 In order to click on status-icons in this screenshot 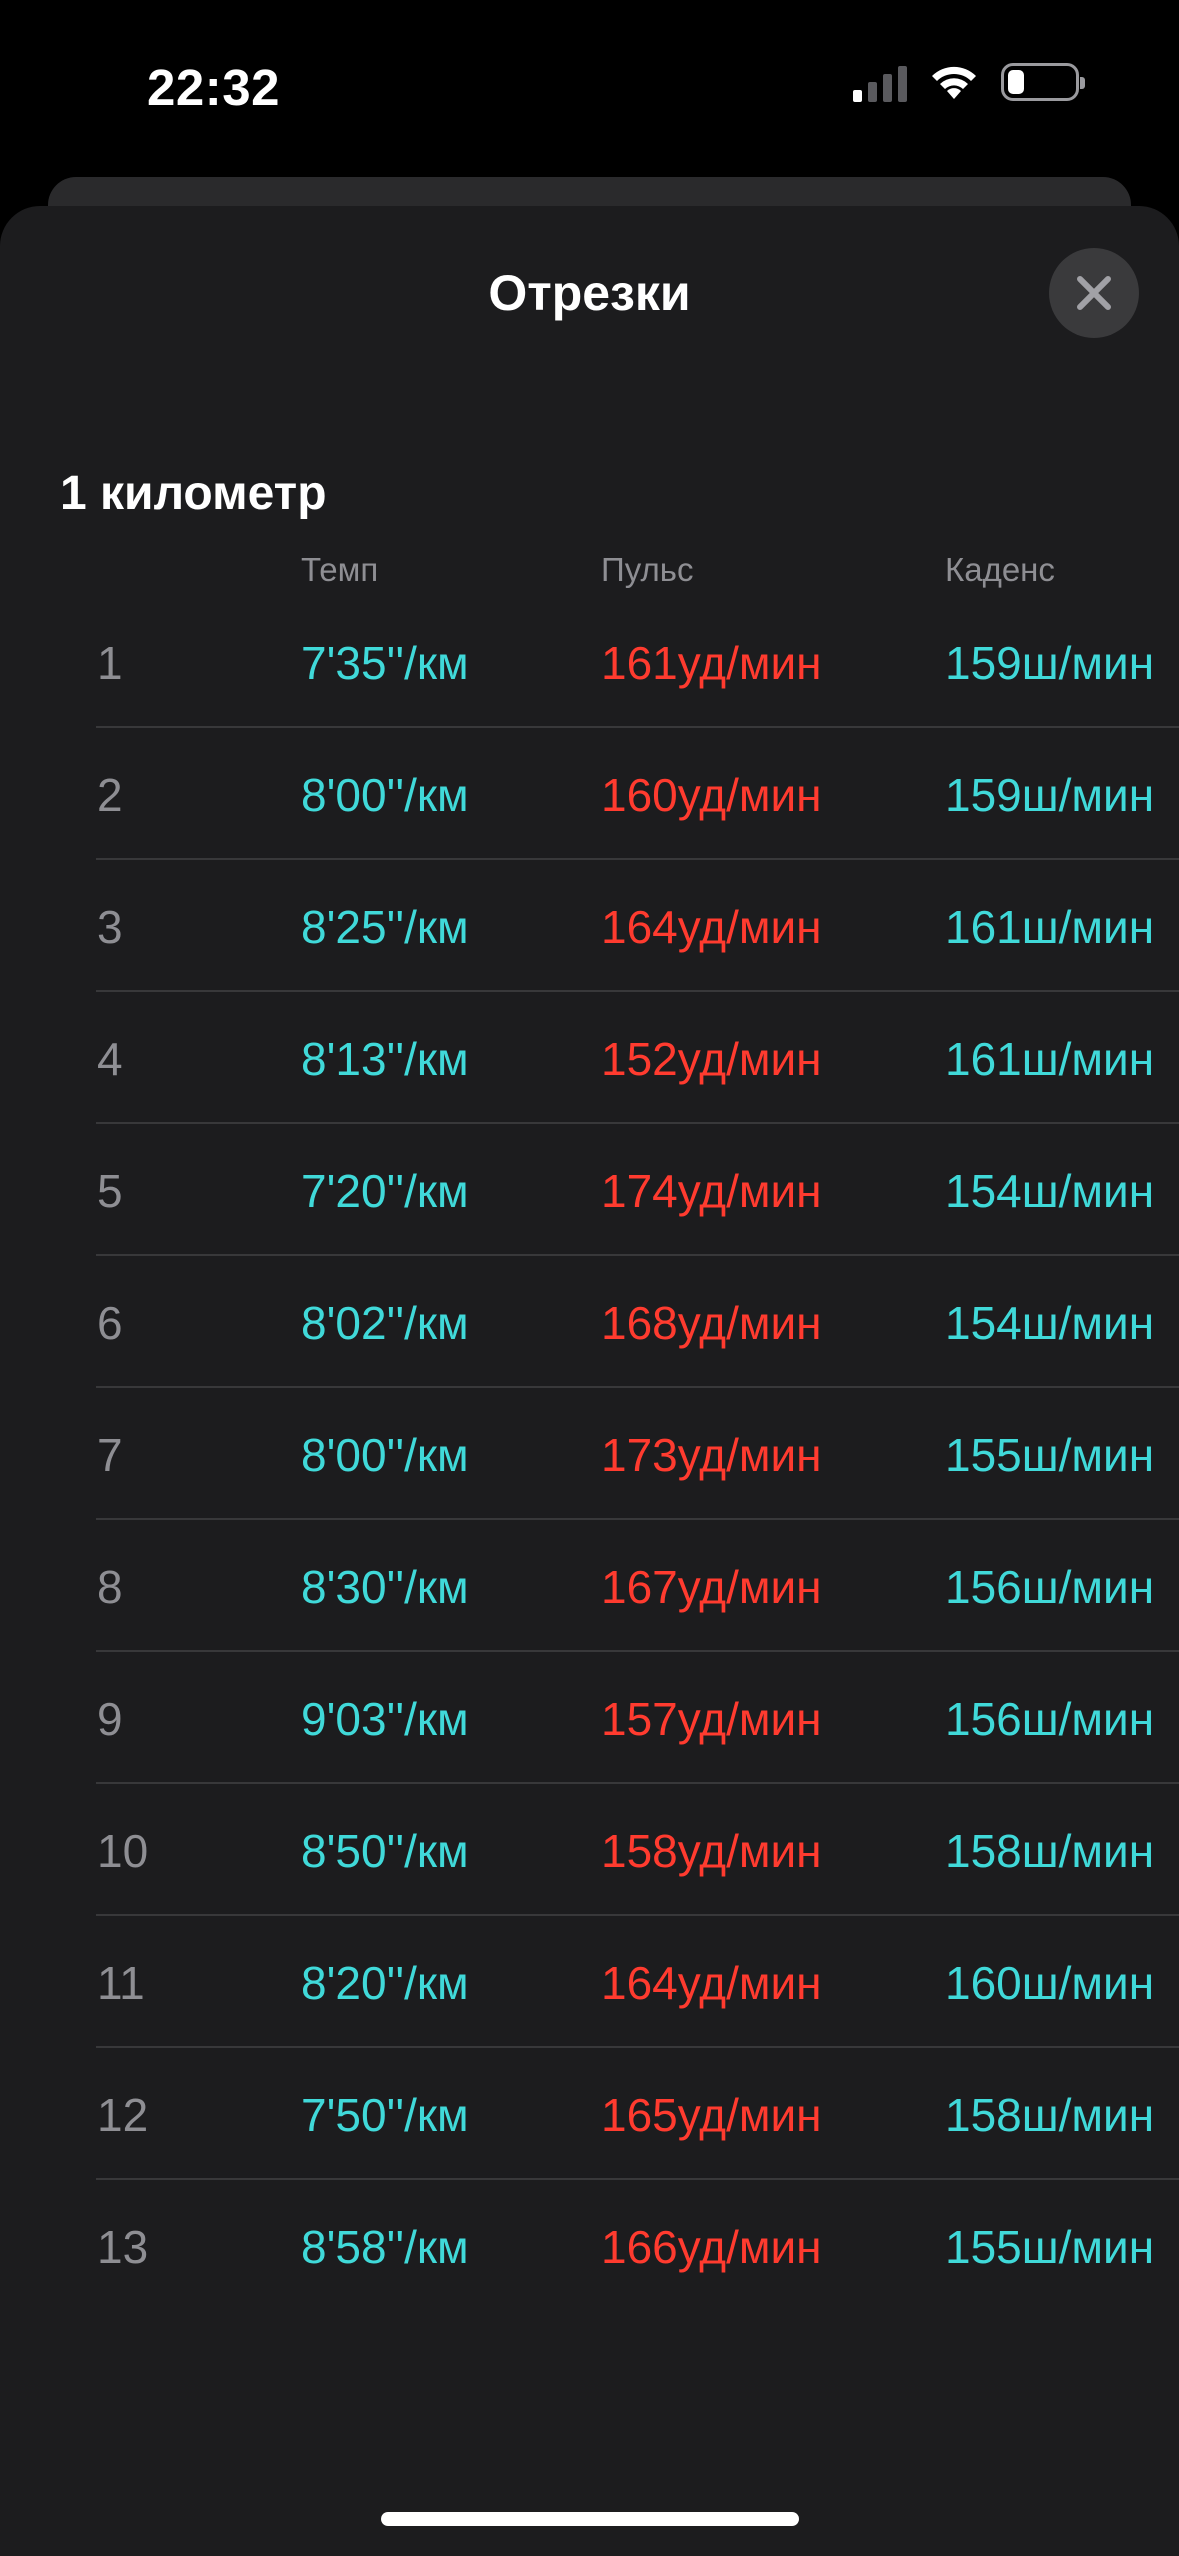, I will do `click(969, 82)`.